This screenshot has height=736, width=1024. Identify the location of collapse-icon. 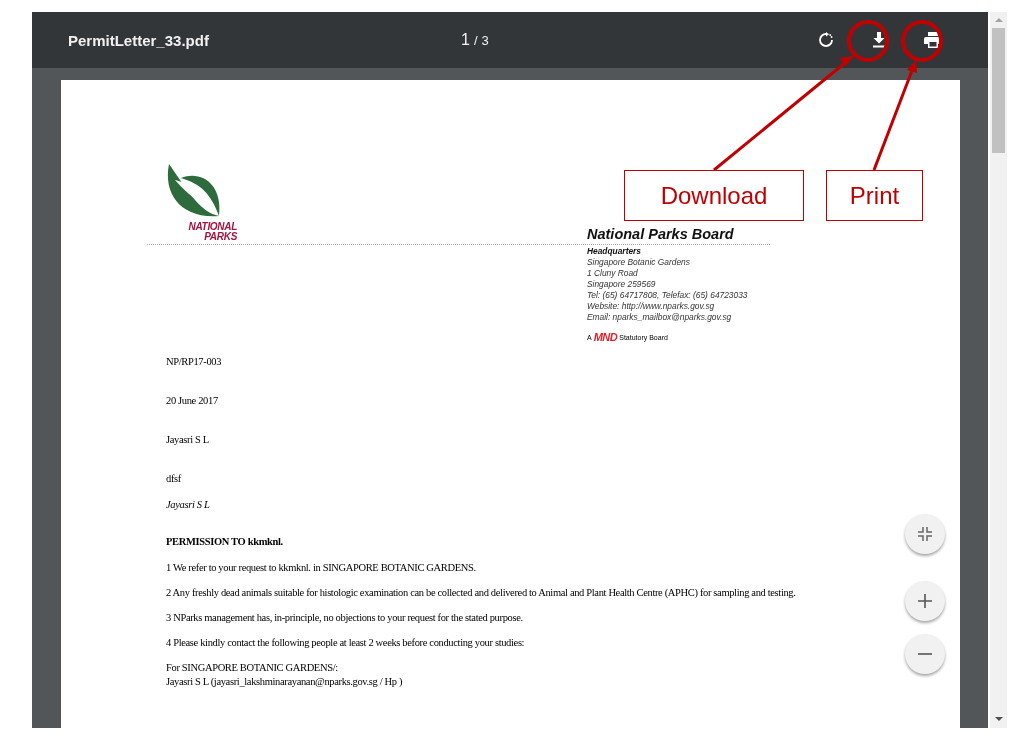
(925, 534).